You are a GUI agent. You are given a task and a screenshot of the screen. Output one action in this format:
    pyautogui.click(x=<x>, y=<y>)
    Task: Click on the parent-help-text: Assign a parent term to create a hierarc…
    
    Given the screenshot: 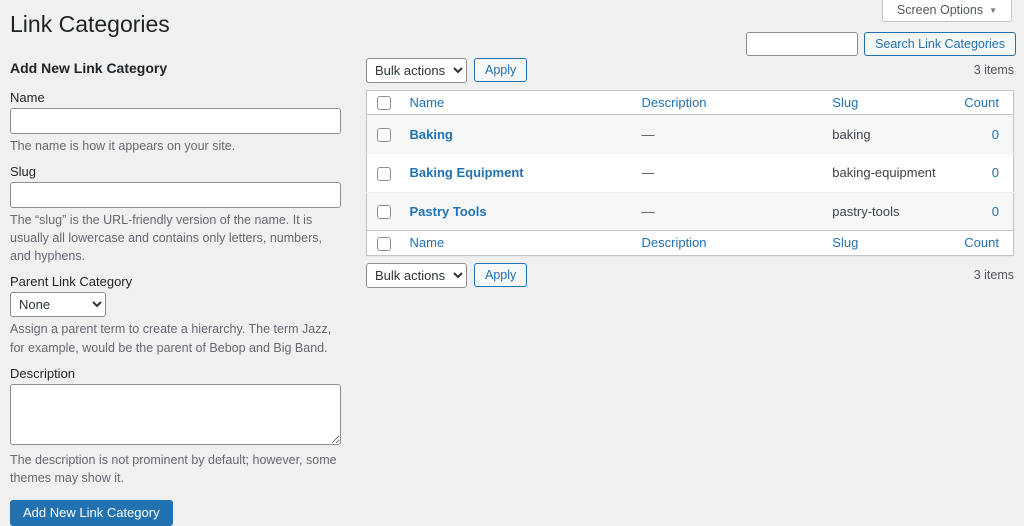 What is the action you would take?
    pyautogui.click(x=171, y=338)
    